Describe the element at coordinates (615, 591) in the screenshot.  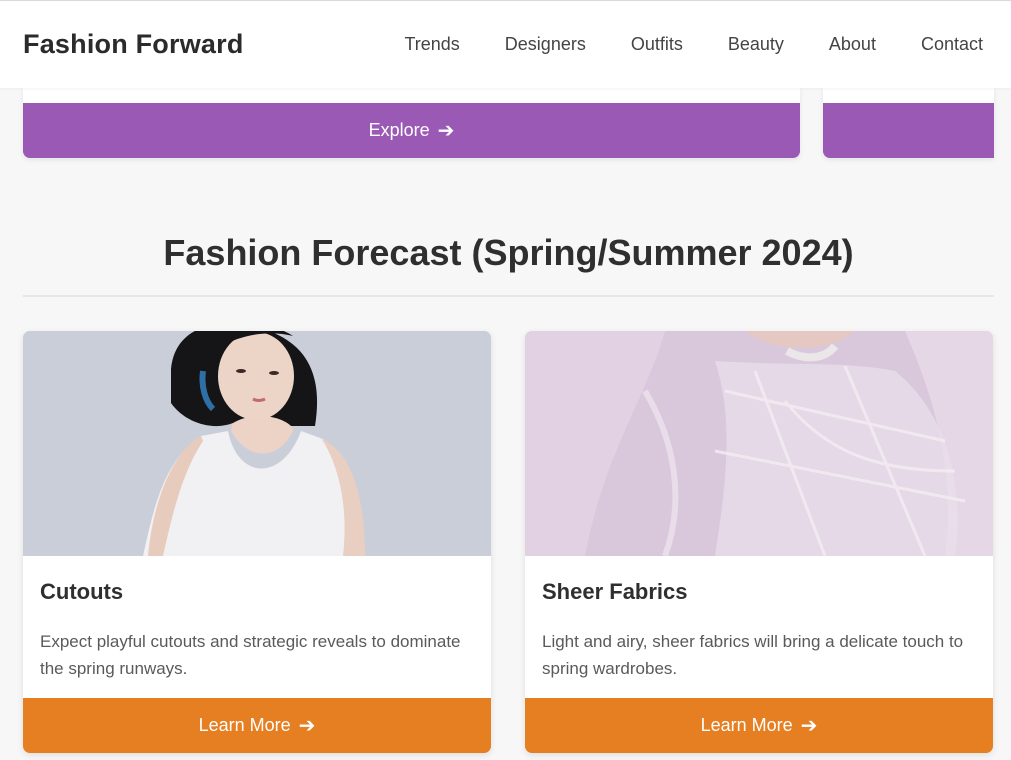
I see `card-title: Sheer Fabrics` at that location.